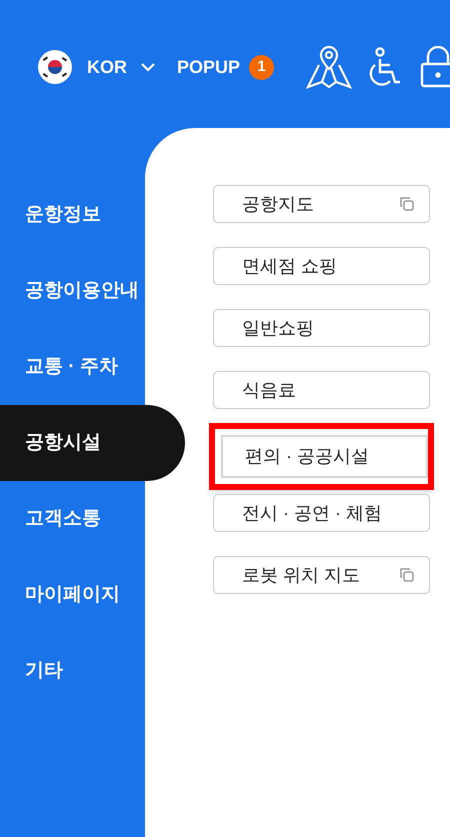  I want to click on chevron-down-icon, so click(148, 67).